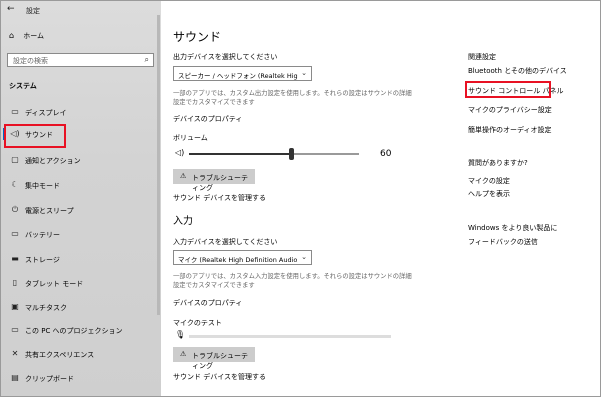 The image size is (601, 397). What do you see at coordinates (79, 234) in the screenshot?
I see `sidebar-item-battery: ▭ バッテリー` at bounding box center [79, 234].